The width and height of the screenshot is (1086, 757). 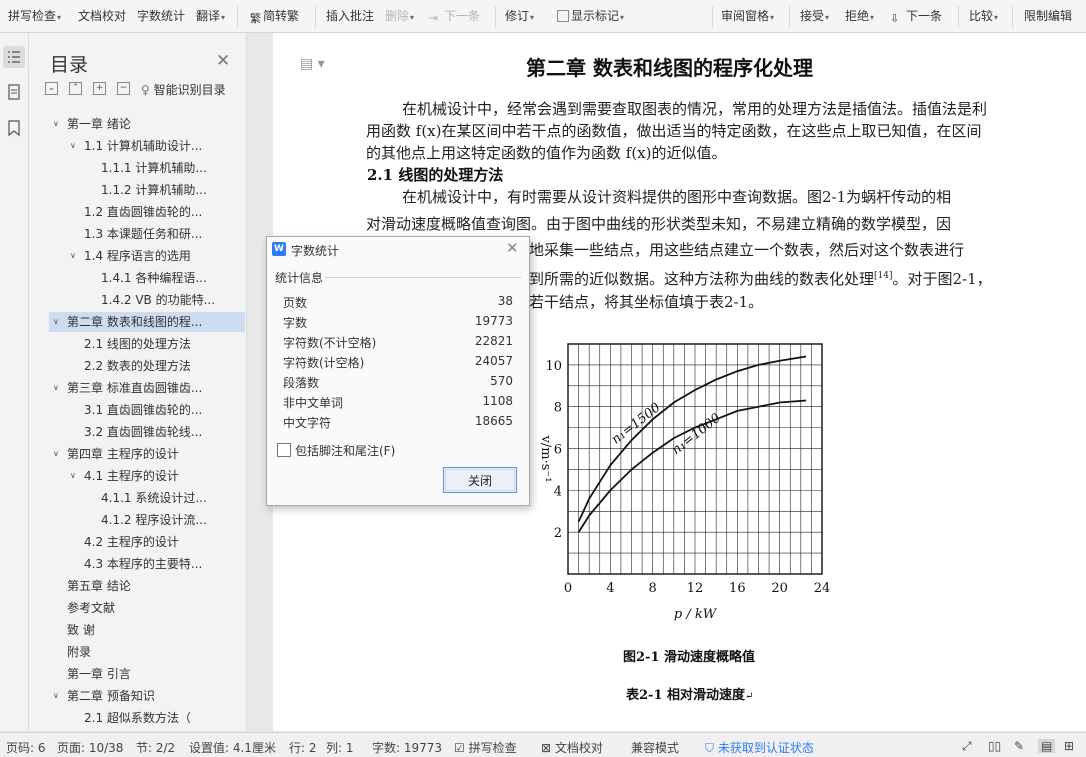 I want to click on smart-toc-button: ♀ 智能识别目录, so click(x=183, y=89).